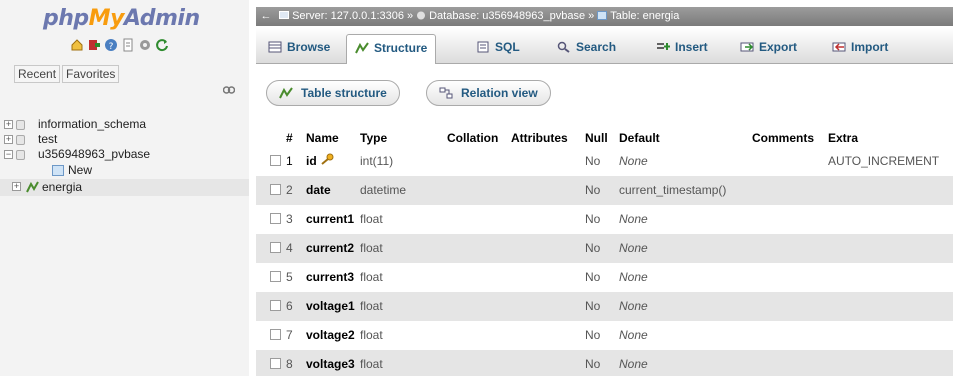 This screenshot has height=376, width=953. Describe the element at coordinates (289, 335) in the screenshot. I see `row-num: 7` at that location.